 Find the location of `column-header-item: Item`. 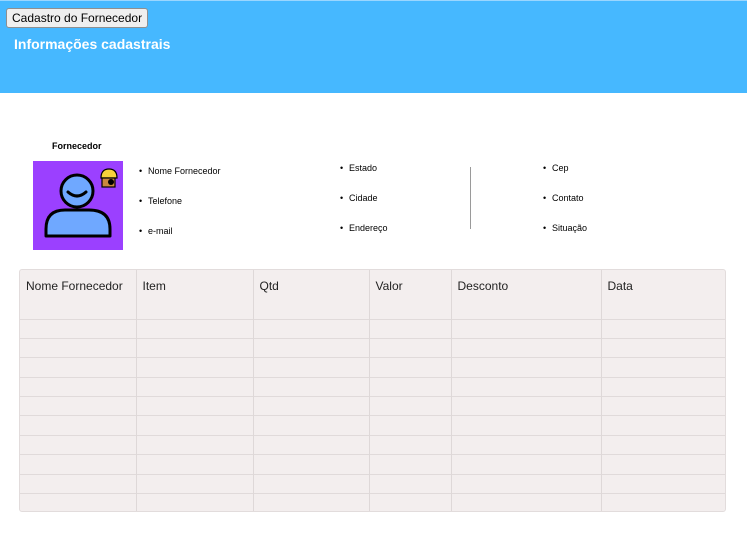

column-header-item: Item is located at coordinates (195, 294).